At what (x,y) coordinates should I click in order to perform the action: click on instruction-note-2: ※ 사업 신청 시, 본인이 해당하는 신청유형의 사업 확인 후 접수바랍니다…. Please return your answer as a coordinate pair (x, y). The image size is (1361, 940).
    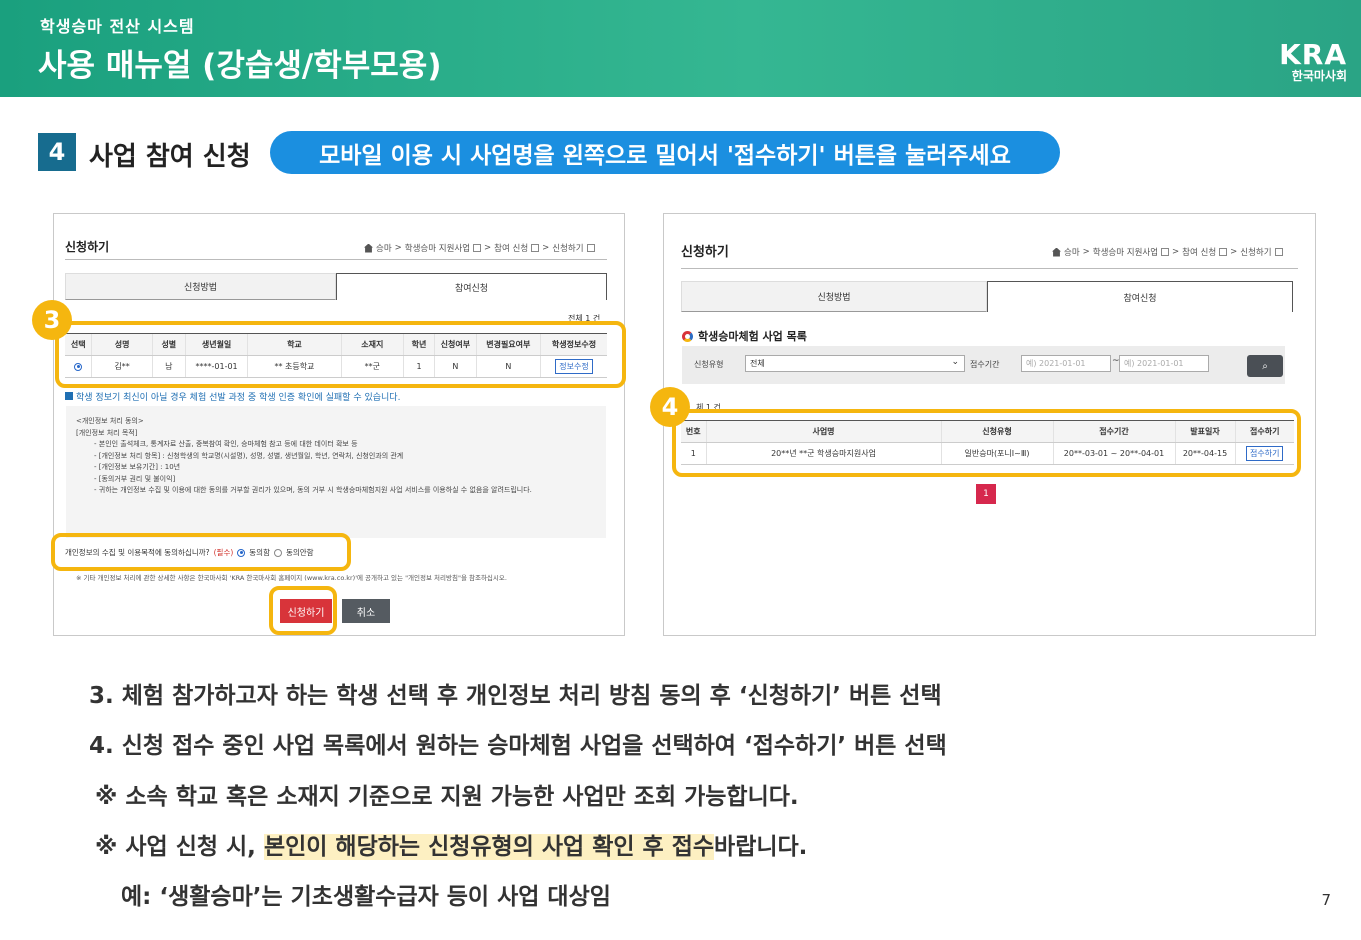
    Looking at the image, I should click on (451, 844).